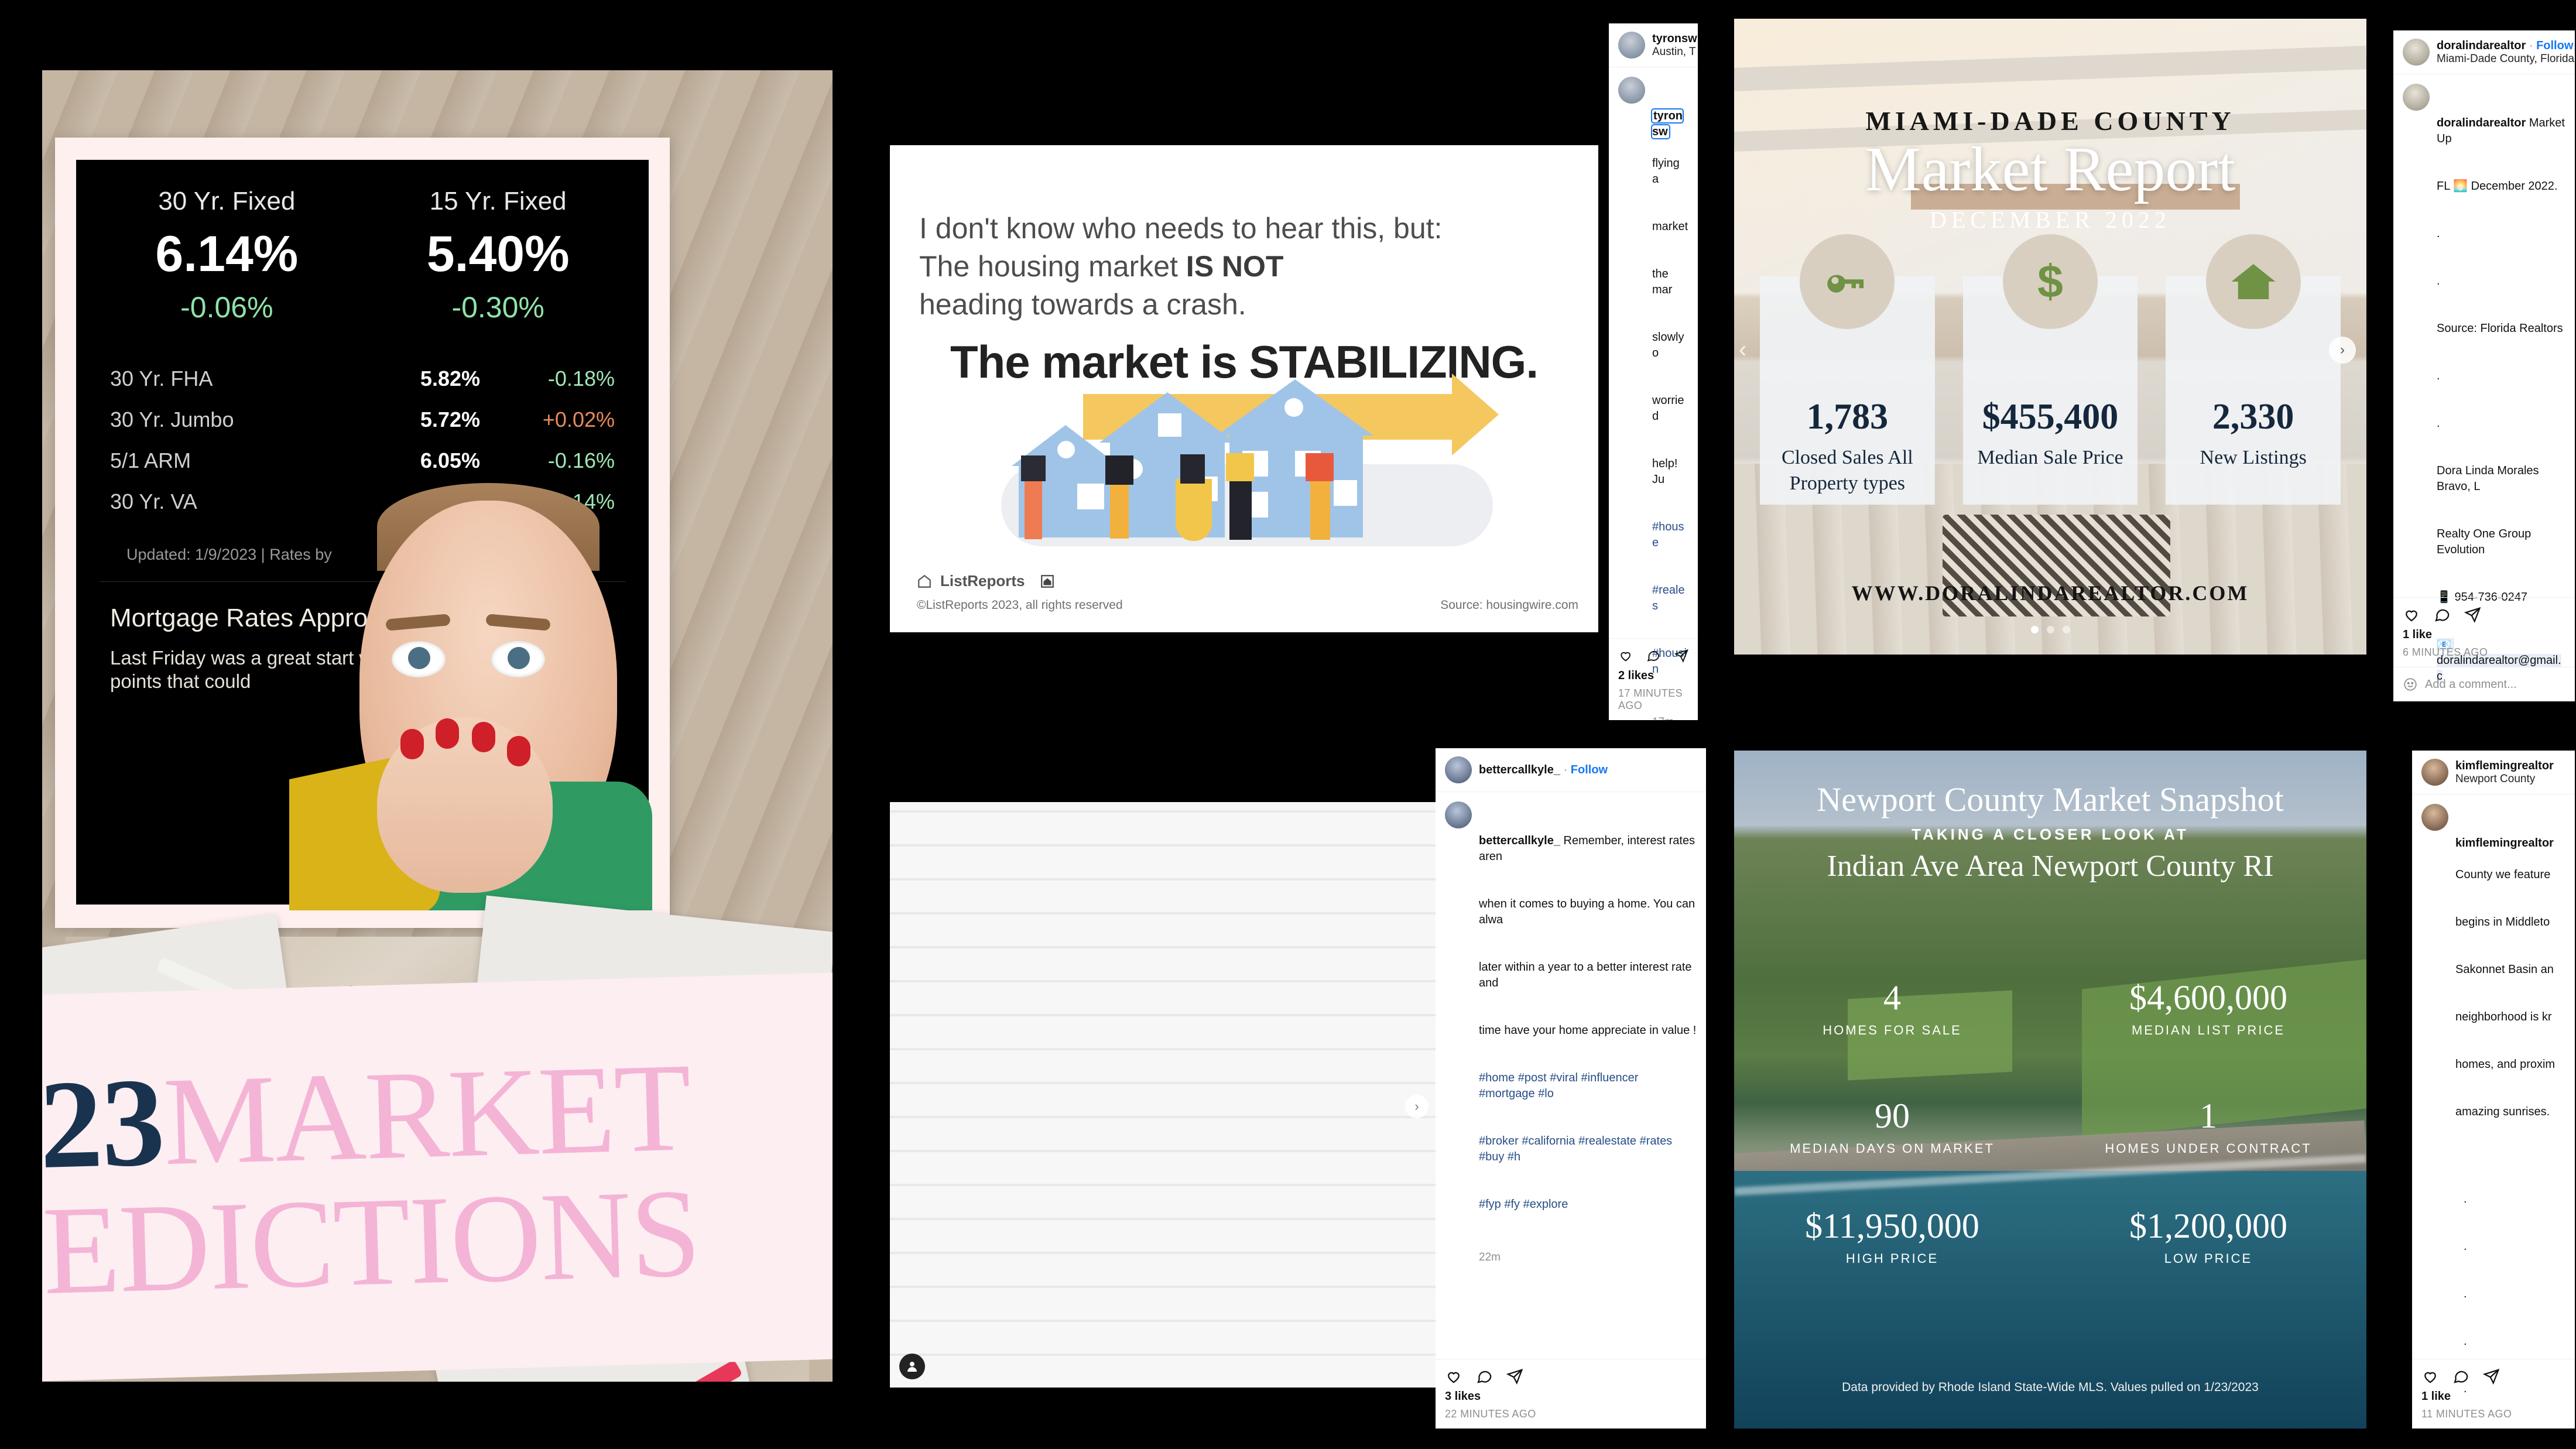 The width and height of the screenshot is (2576, 1449). What do you see at coordinates (2208, 1258) in the screenshot?
I see `stat-label: LOW PRICE` at bounding box center [2208, 1258].